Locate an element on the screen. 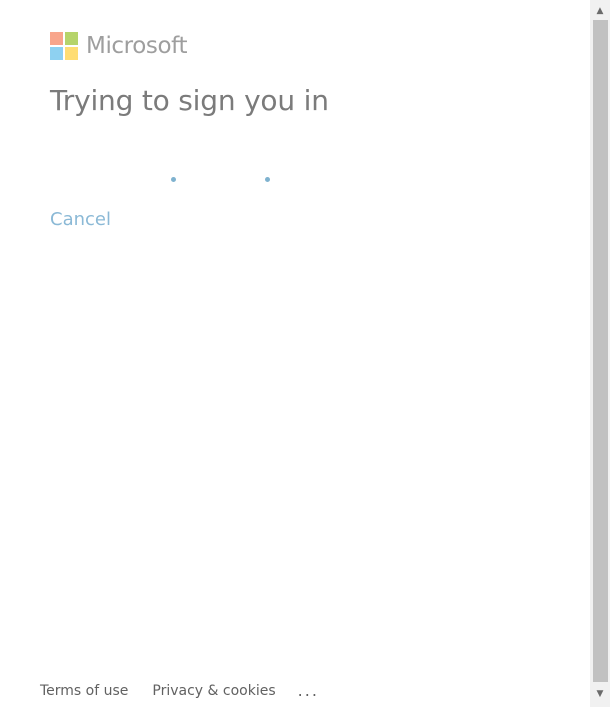 The height and width of the screenshot is (707, 610). scroll-up-icon: ▲ is located at coordinates (600, 11).